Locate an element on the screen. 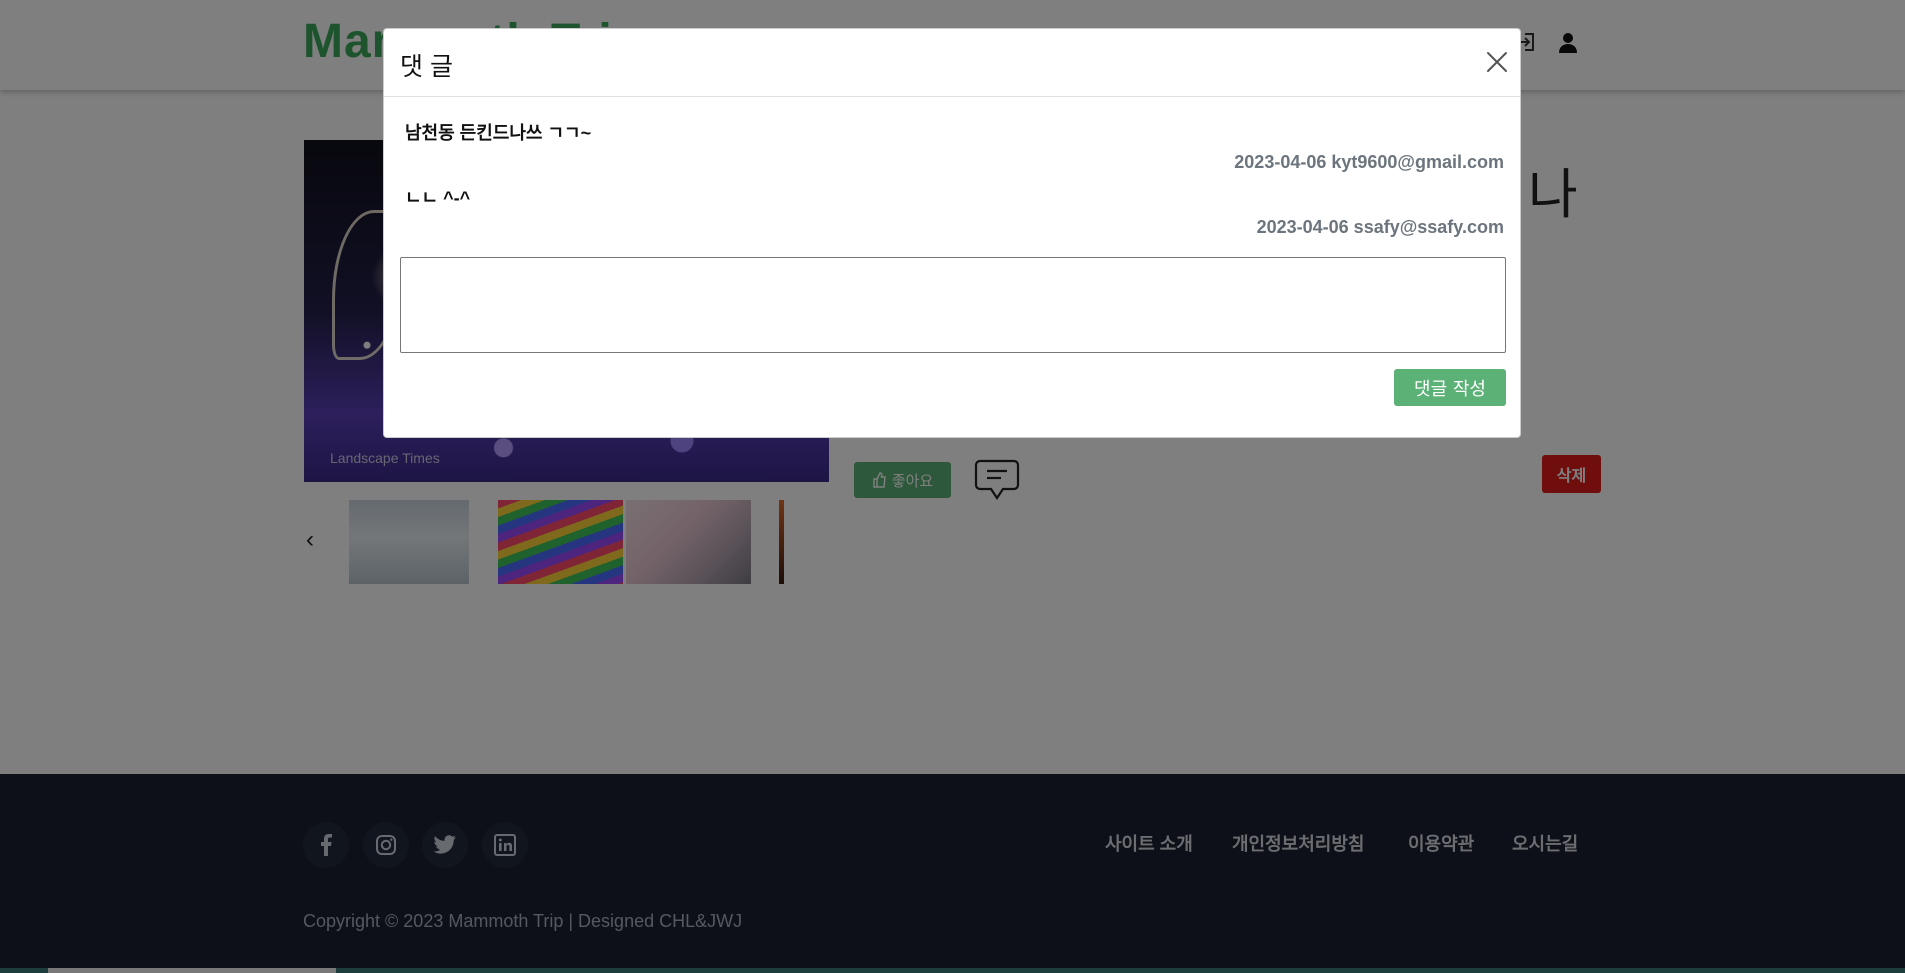 Image resolution: width=1905 pixels, height=973 pixels. comment-text: 남천동 든킨드나쓰 ㄱㄱ~ is located at coordinates (498, 133).